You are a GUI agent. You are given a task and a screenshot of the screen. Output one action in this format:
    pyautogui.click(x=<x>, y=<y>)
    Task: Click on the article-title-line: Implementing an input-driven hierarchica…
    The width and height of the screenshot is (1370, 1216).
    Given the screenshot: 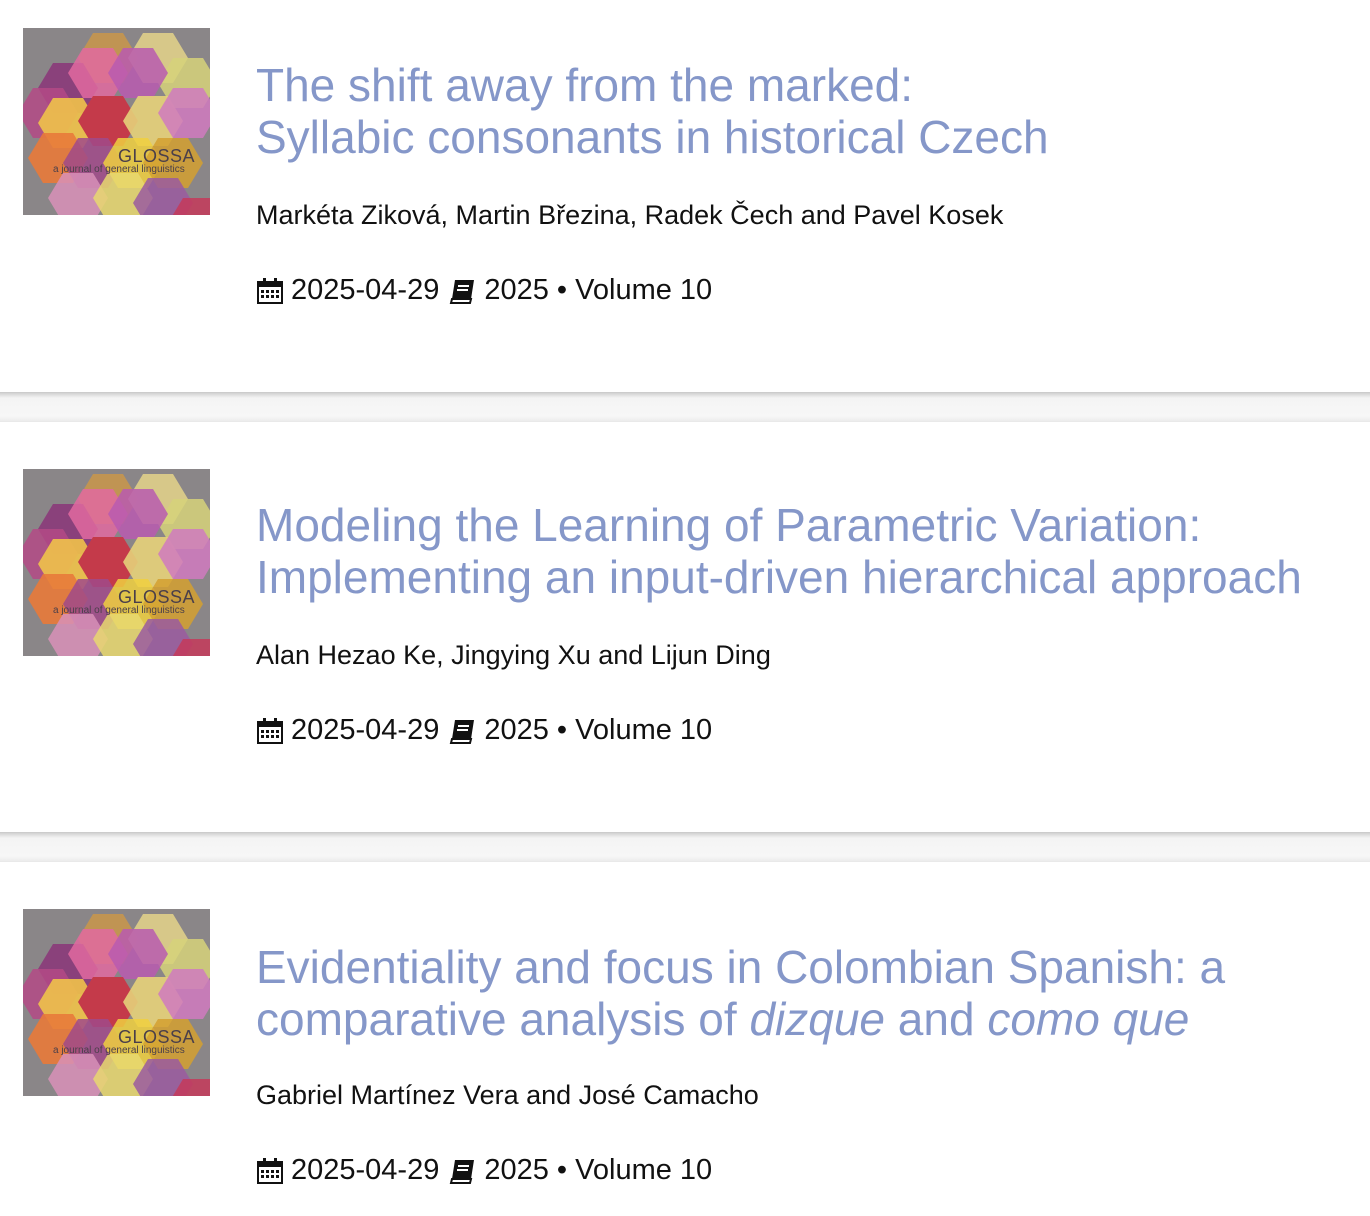 What is the action you would take?
    pyautogui.click(x=779, y=577)
    